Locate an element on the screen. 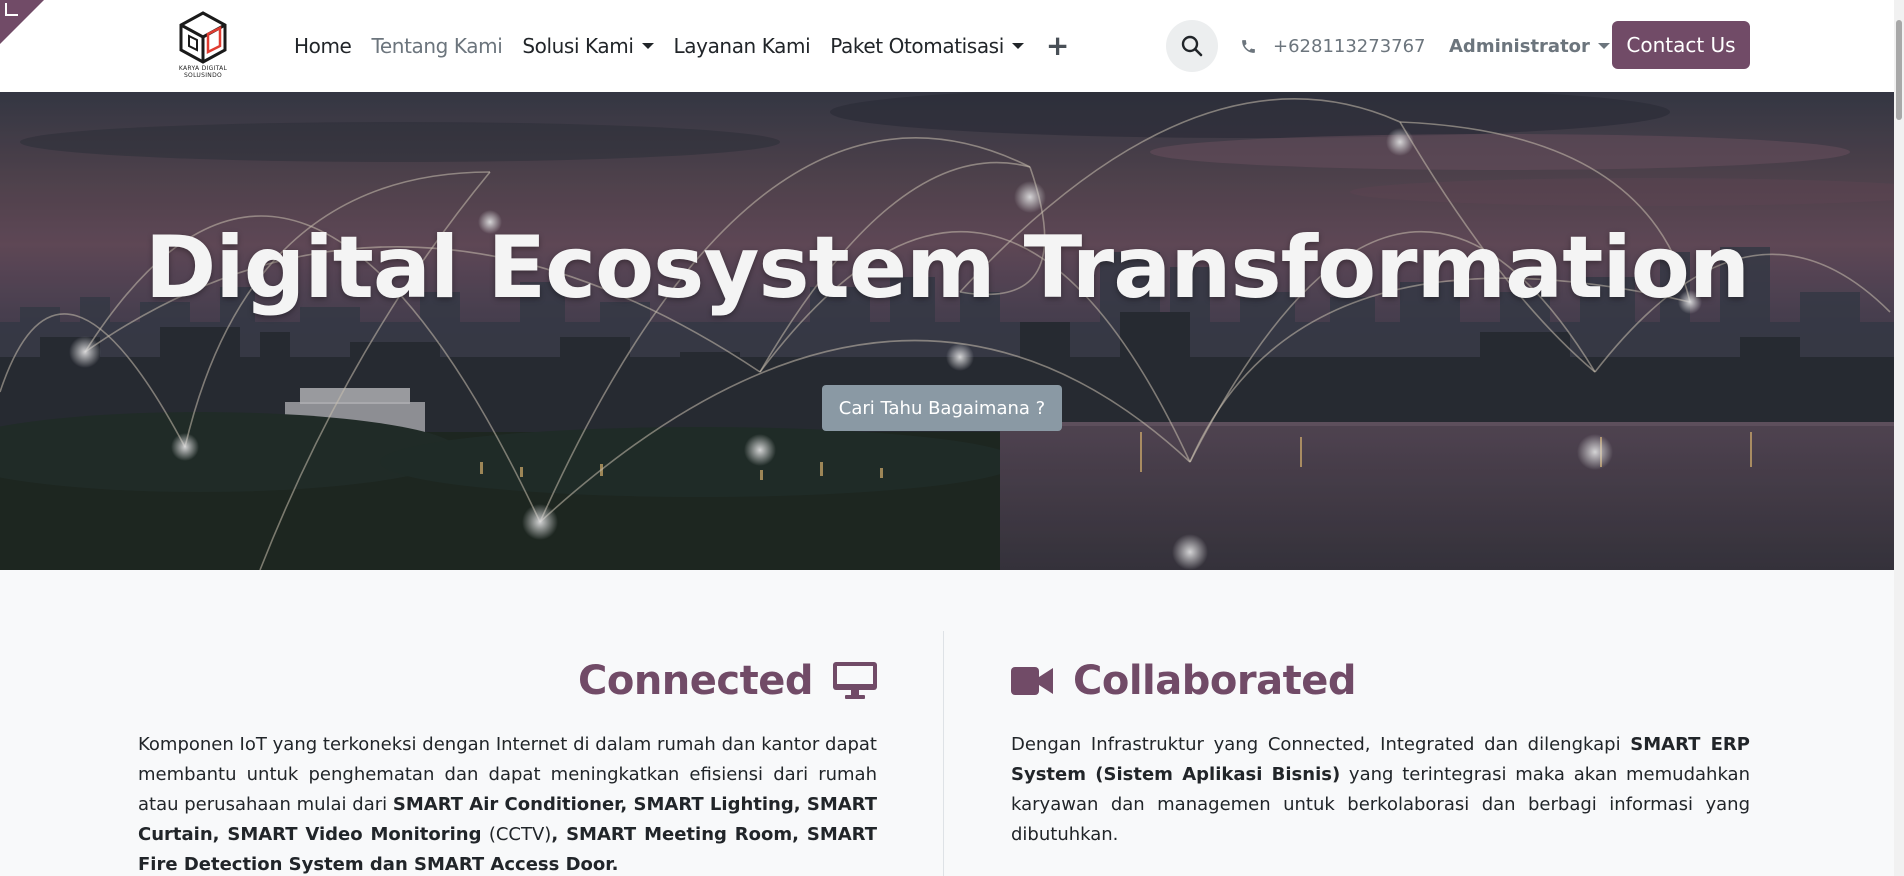 The height and width of the screenshot is (876, 1904). search-icon is located at coordinates (1192, 46).